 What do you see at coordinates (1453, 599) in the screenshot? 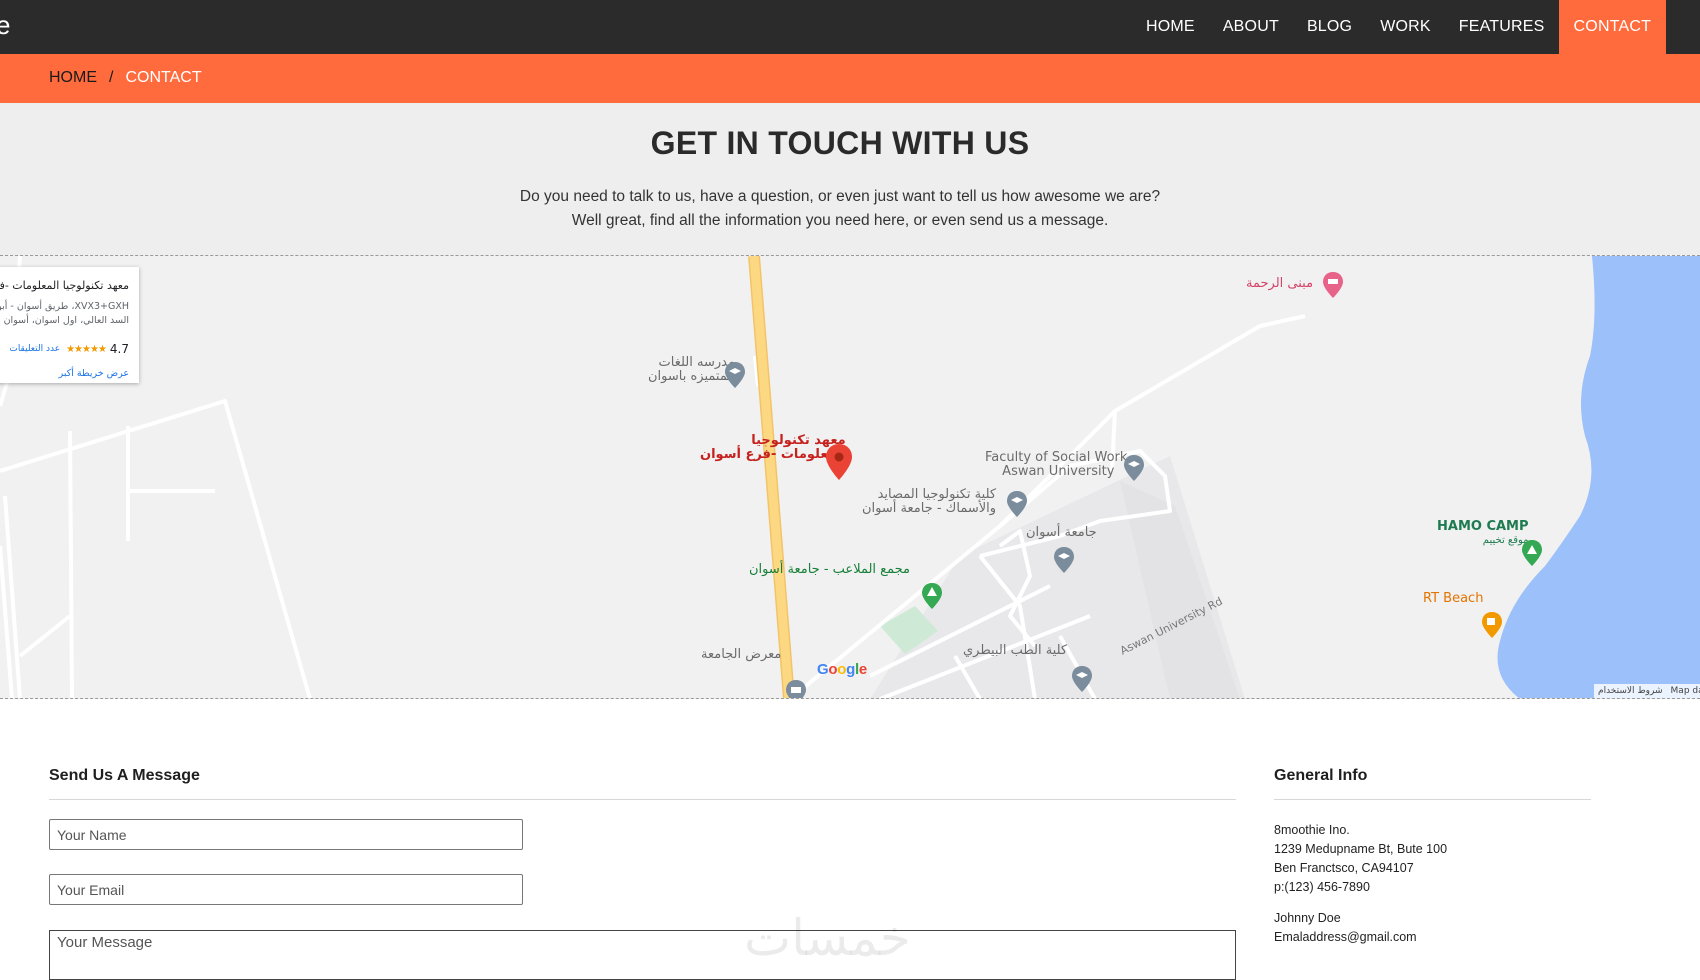
I see `map-place-label: RT Beach` at bounding box center [1453, 599].